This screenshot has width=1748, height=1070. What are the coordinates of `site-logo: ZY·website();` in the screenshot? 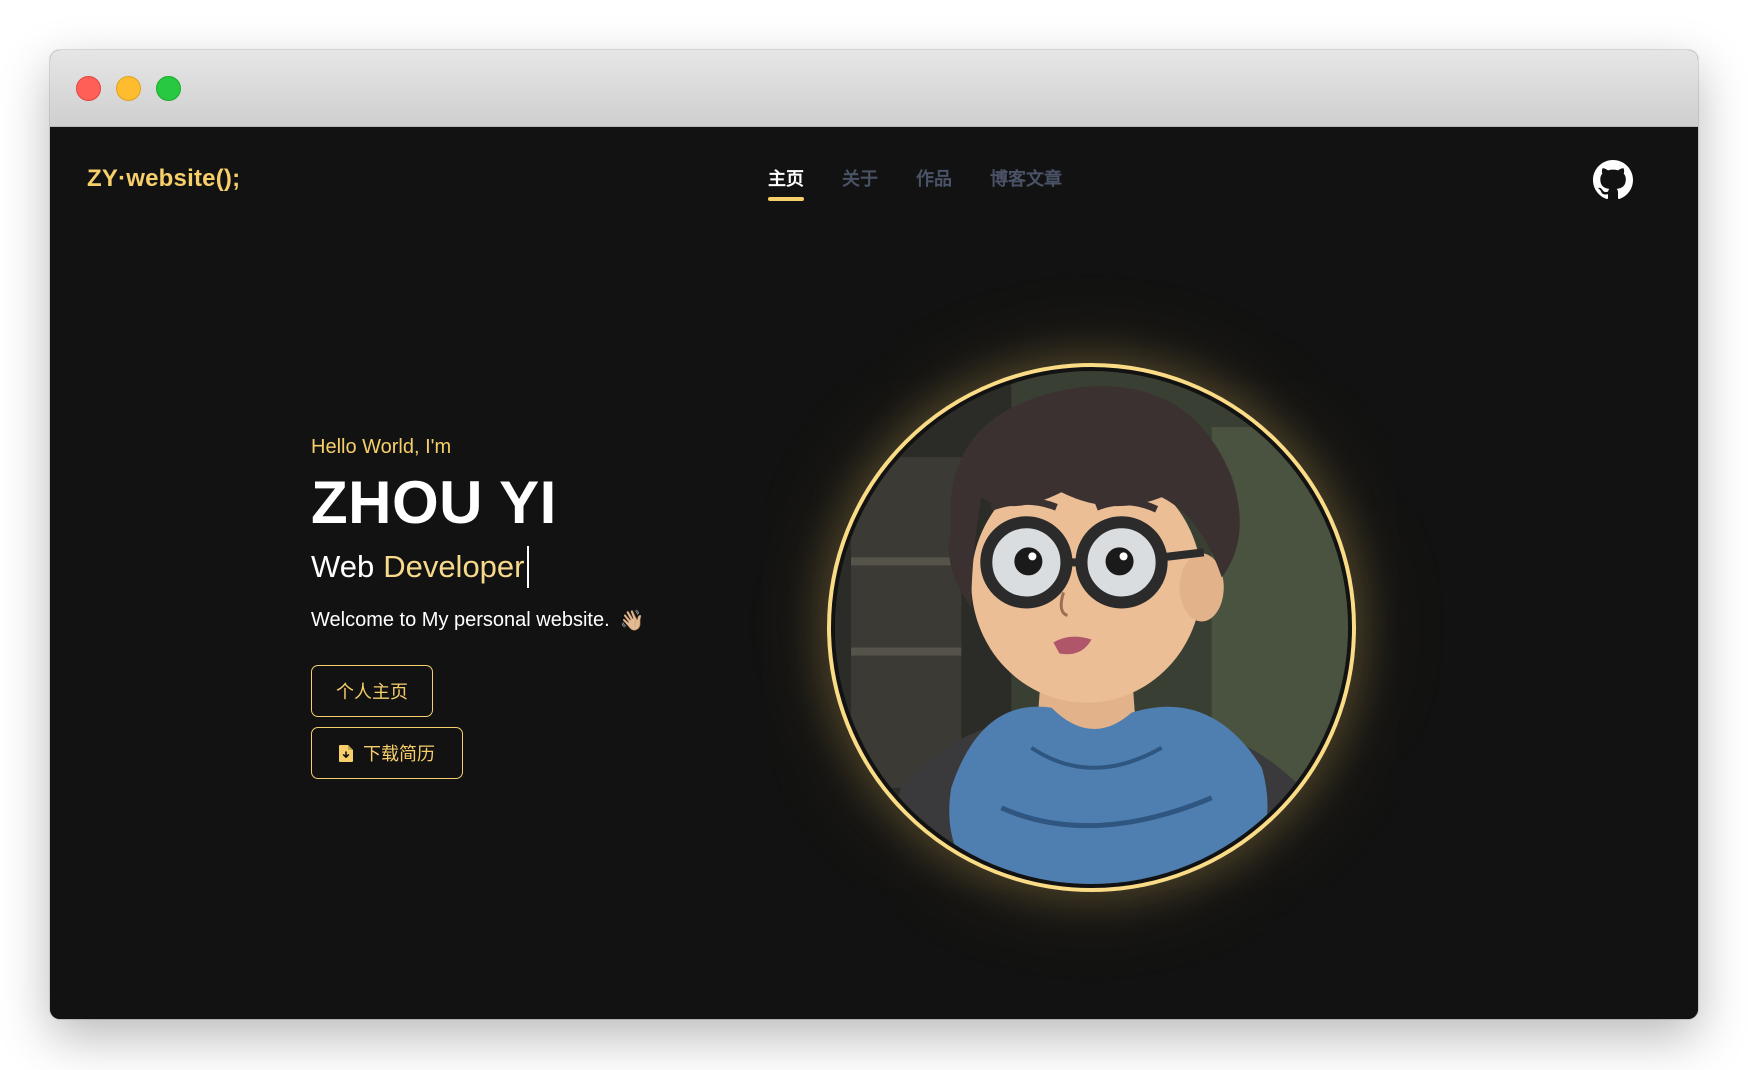 It's located at (163, 179).